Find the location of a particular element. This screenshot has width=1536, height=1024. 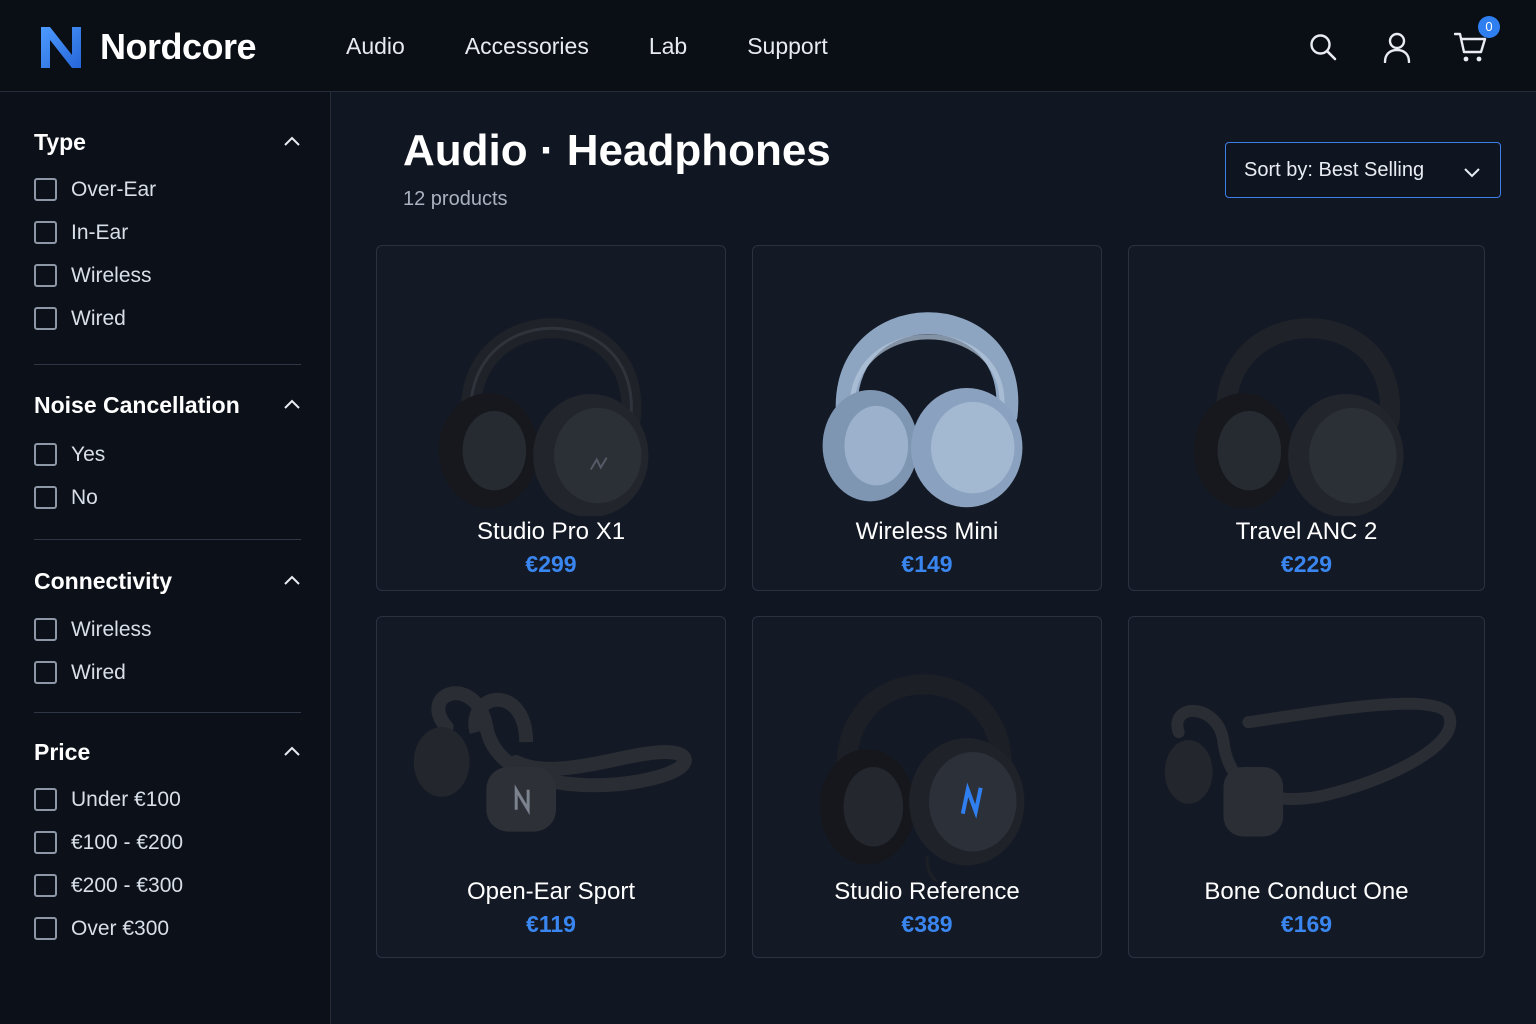

filter-group-header: Type is located at coordinates (167, 142).